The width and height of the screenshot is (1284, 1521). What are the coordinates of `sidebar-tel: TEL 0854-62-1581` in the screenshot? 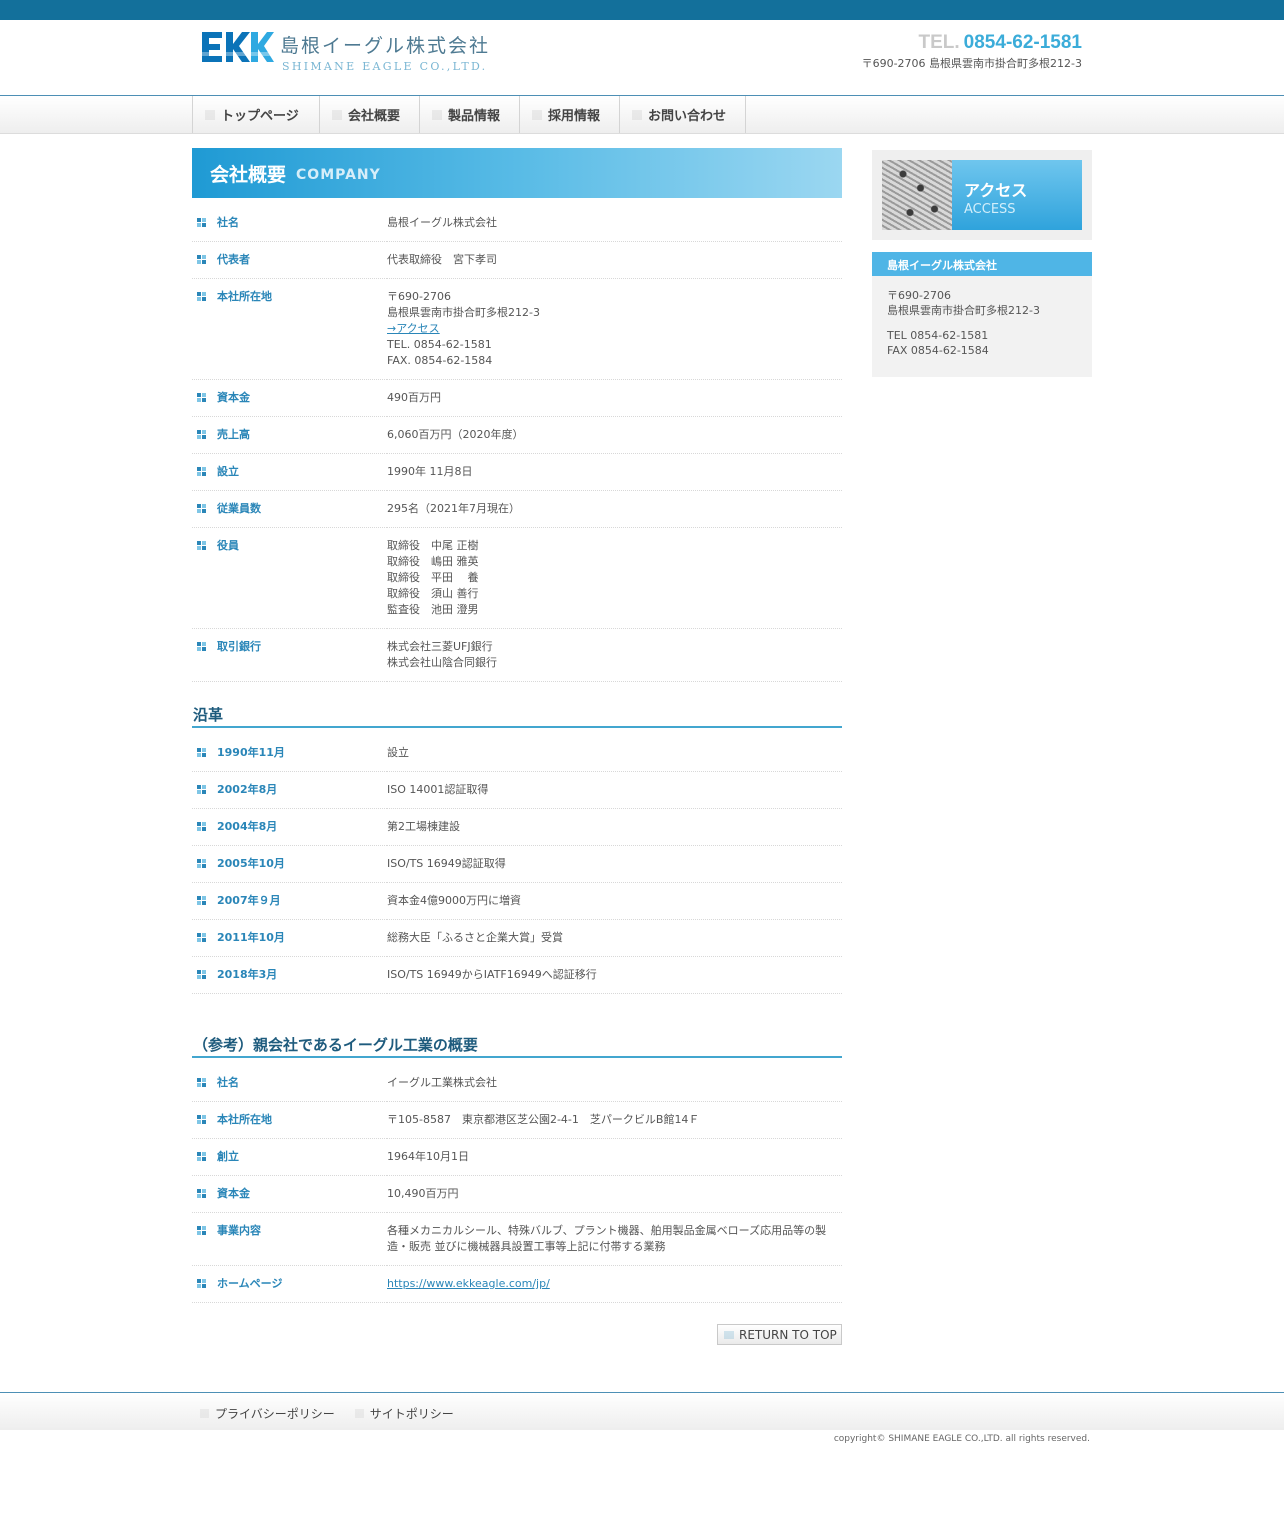 It's located at (938, 335).